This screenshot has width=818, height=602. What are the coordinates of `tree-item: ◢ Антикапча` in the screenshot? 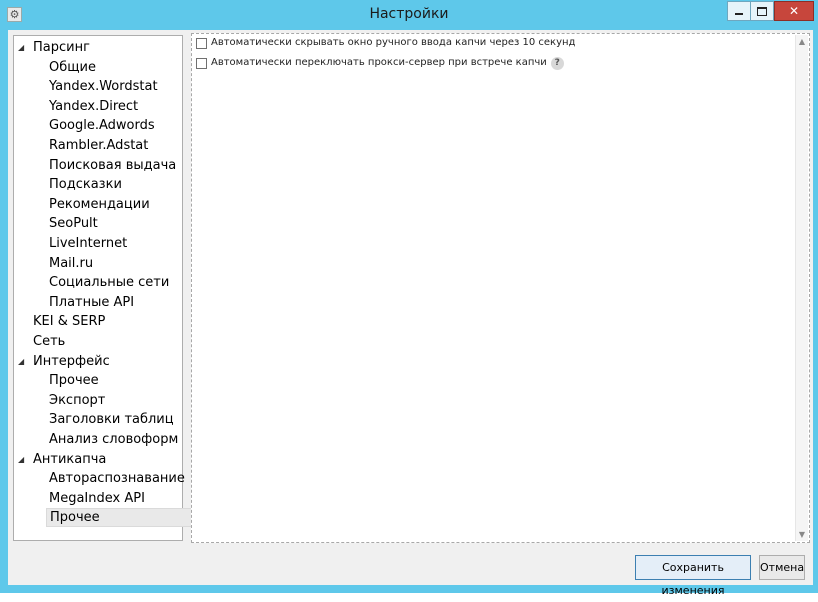 It's located at (62, 459).